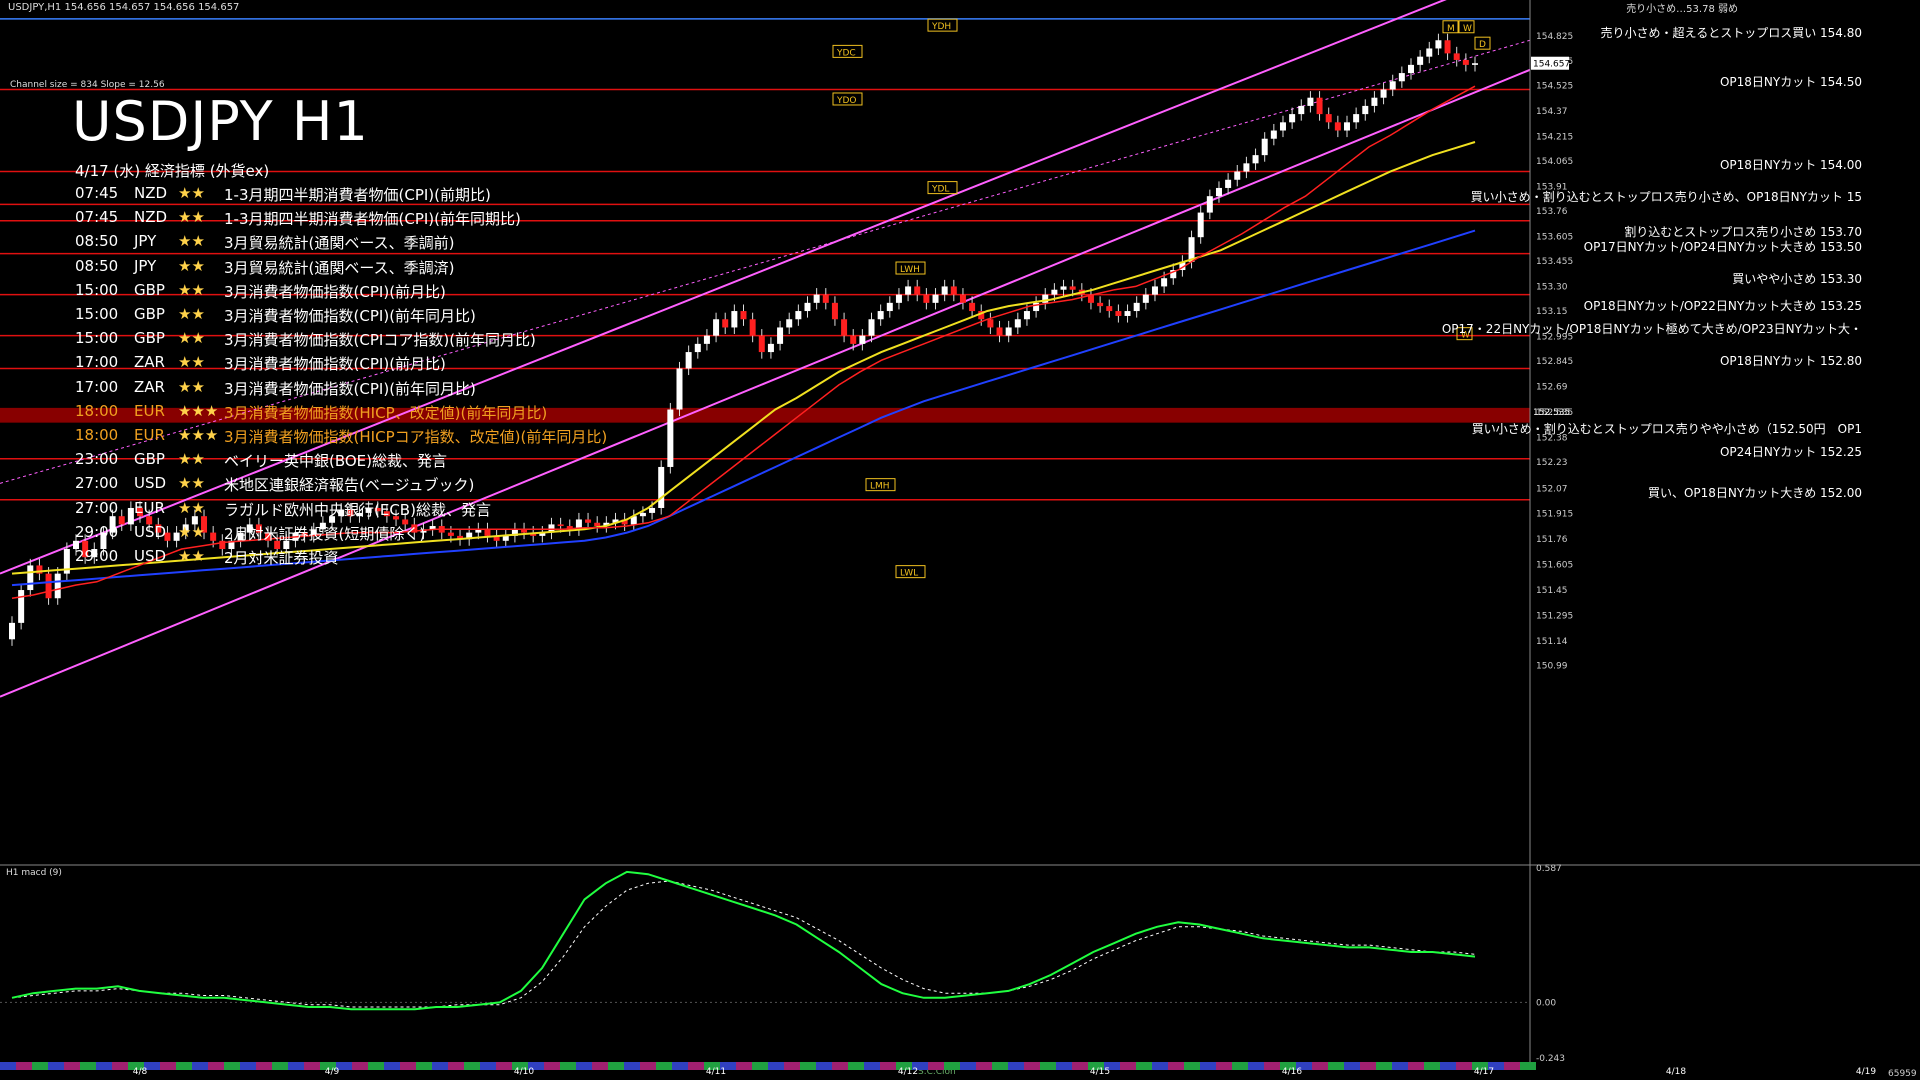 The height and width of the screenshot is (1080, 1920). What do you see at coordinates (372, 219) in the screenshot?
I see `calendar-event: 1-3月期四半期消費者物価(CPI)(前年同期比)` at bounding box center [372, 219].